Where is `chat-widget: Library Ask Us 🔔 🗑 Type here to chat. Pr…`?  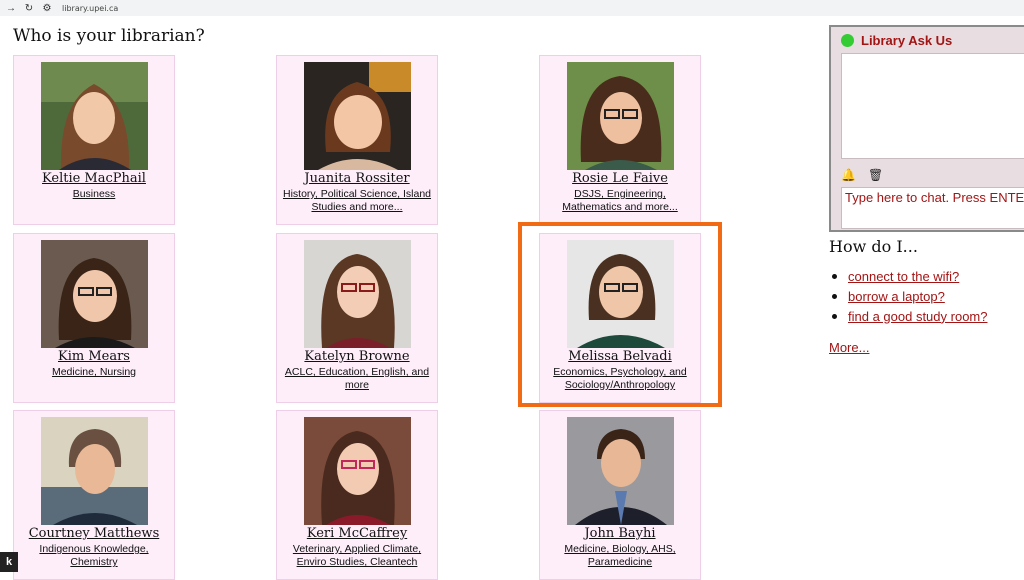 chat-widget: Library Ask Us 🔔 🗑 Type here to chat. Pr… is located at coordinates (926, 128).